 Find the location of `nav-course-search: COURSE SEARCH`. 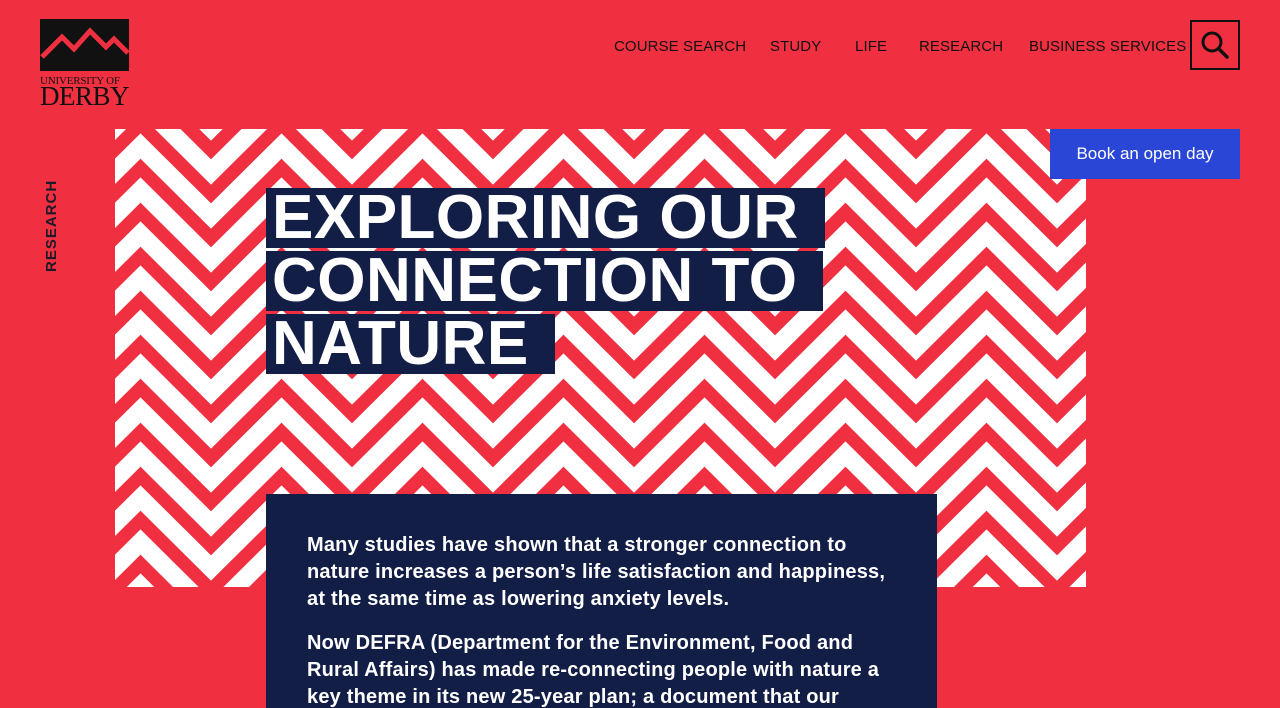

nav-course-search: COURSE SEARCH is located at coordinates (680, 46).